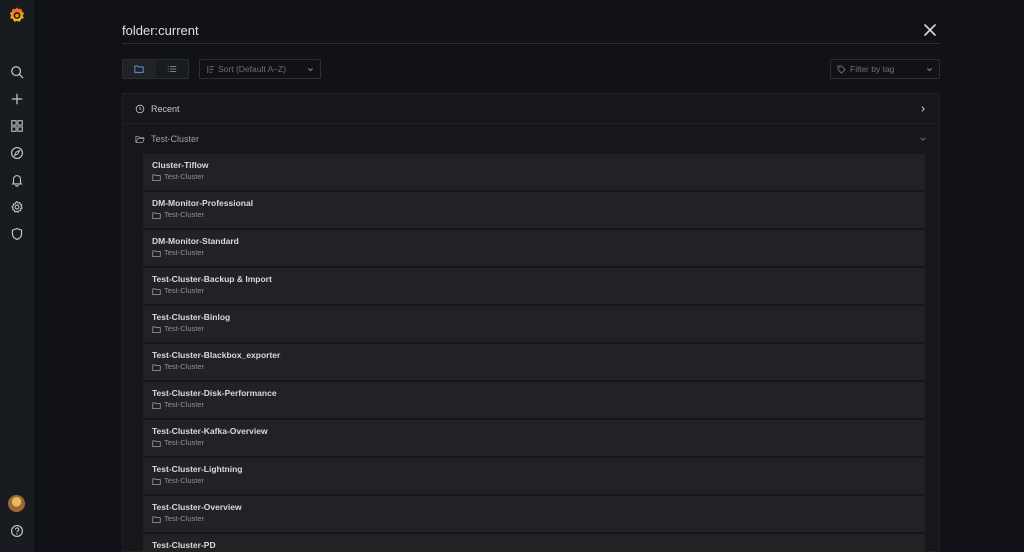 This screenshot has height=552, width=1024. What do you see at coordinates (17, 180) in the screenshot?
I see `bell-icon` at bounding box center [17, 180].